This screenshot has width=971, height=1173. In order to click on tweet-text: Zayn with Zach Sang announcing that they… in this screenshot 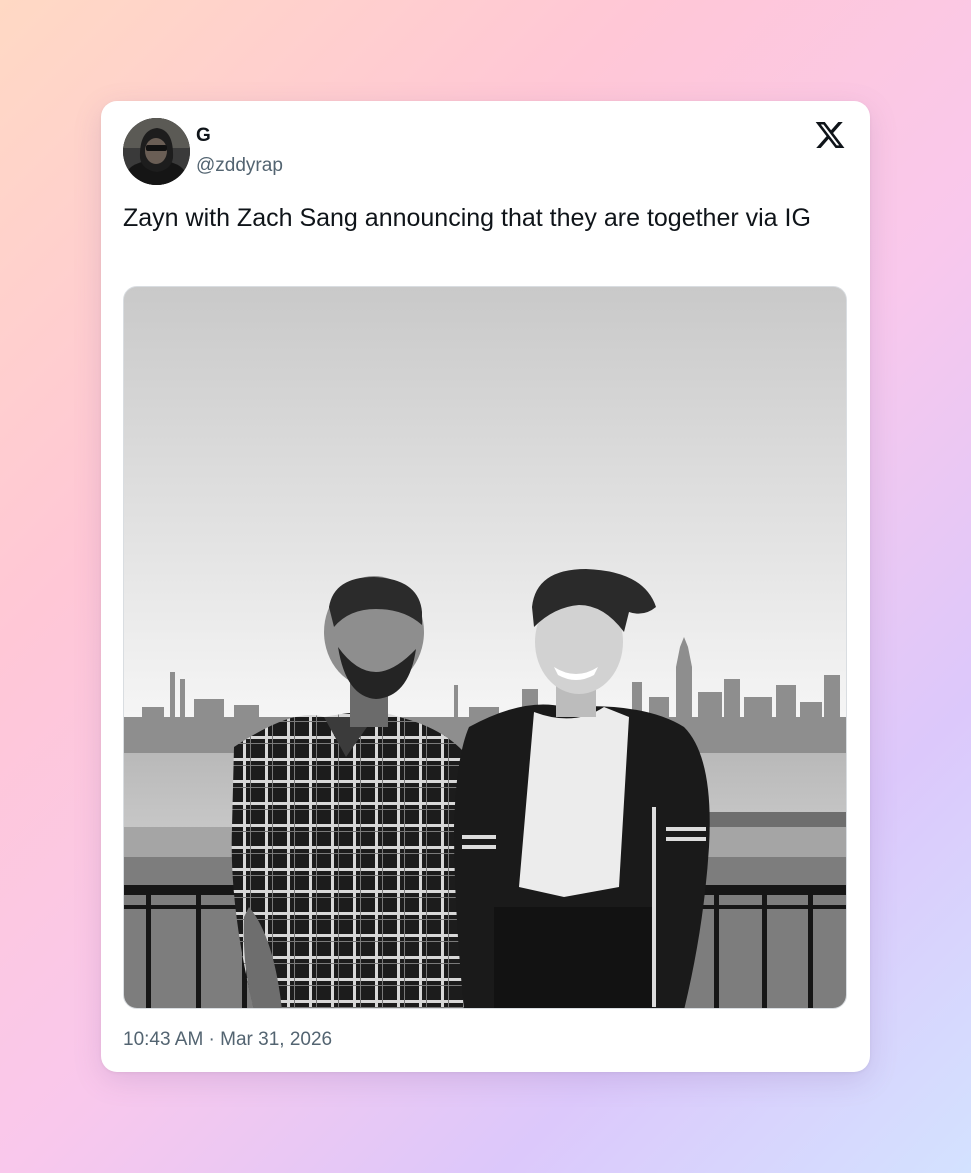, I will do `click(467, 218)`.